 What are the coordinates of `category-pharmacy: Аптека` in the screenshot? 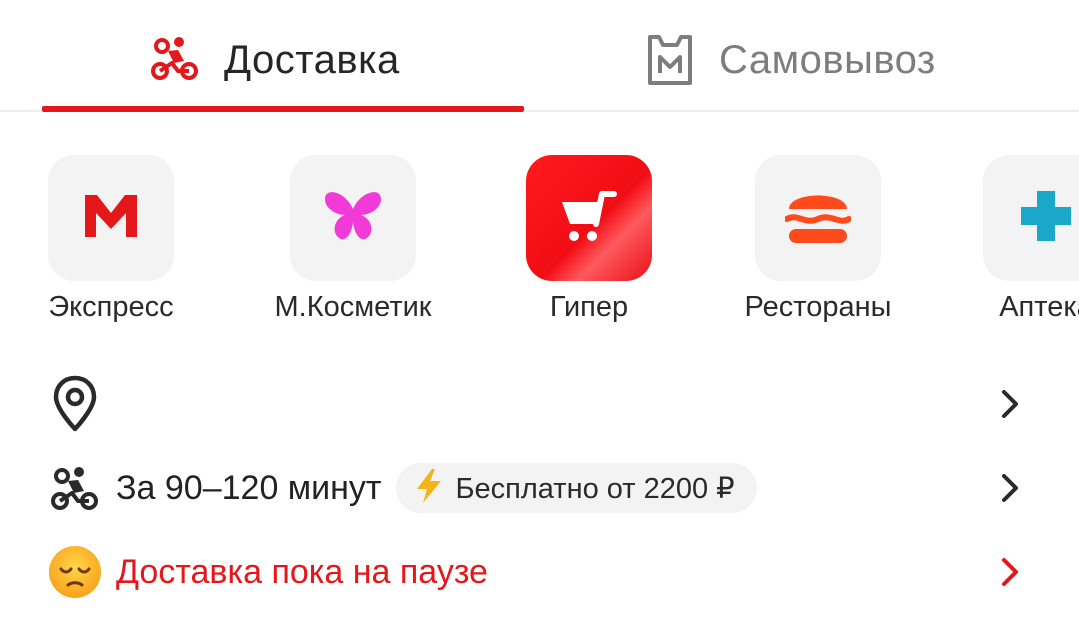 It's located at (1017, 239).